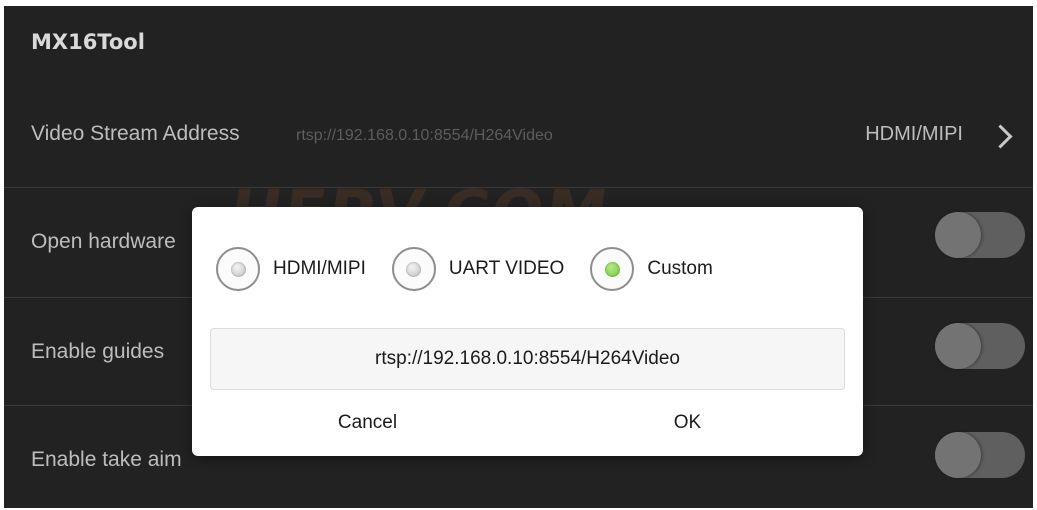  I want to click on radio-option-custom: Custom, so click(651, 269).